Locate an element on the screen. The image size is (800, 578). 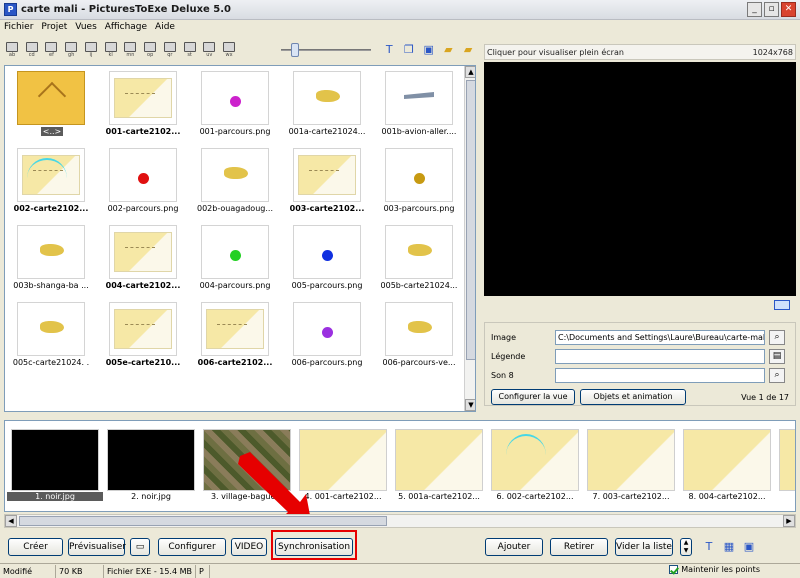
move-updown-icon: ▲ ▼ is located at coordinates (686, 547).